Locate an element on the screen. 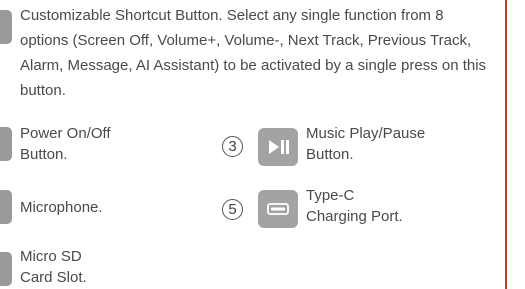 The height and width of the screenshot is (289, 525). accent-rule is located at coordinates (506, 144).